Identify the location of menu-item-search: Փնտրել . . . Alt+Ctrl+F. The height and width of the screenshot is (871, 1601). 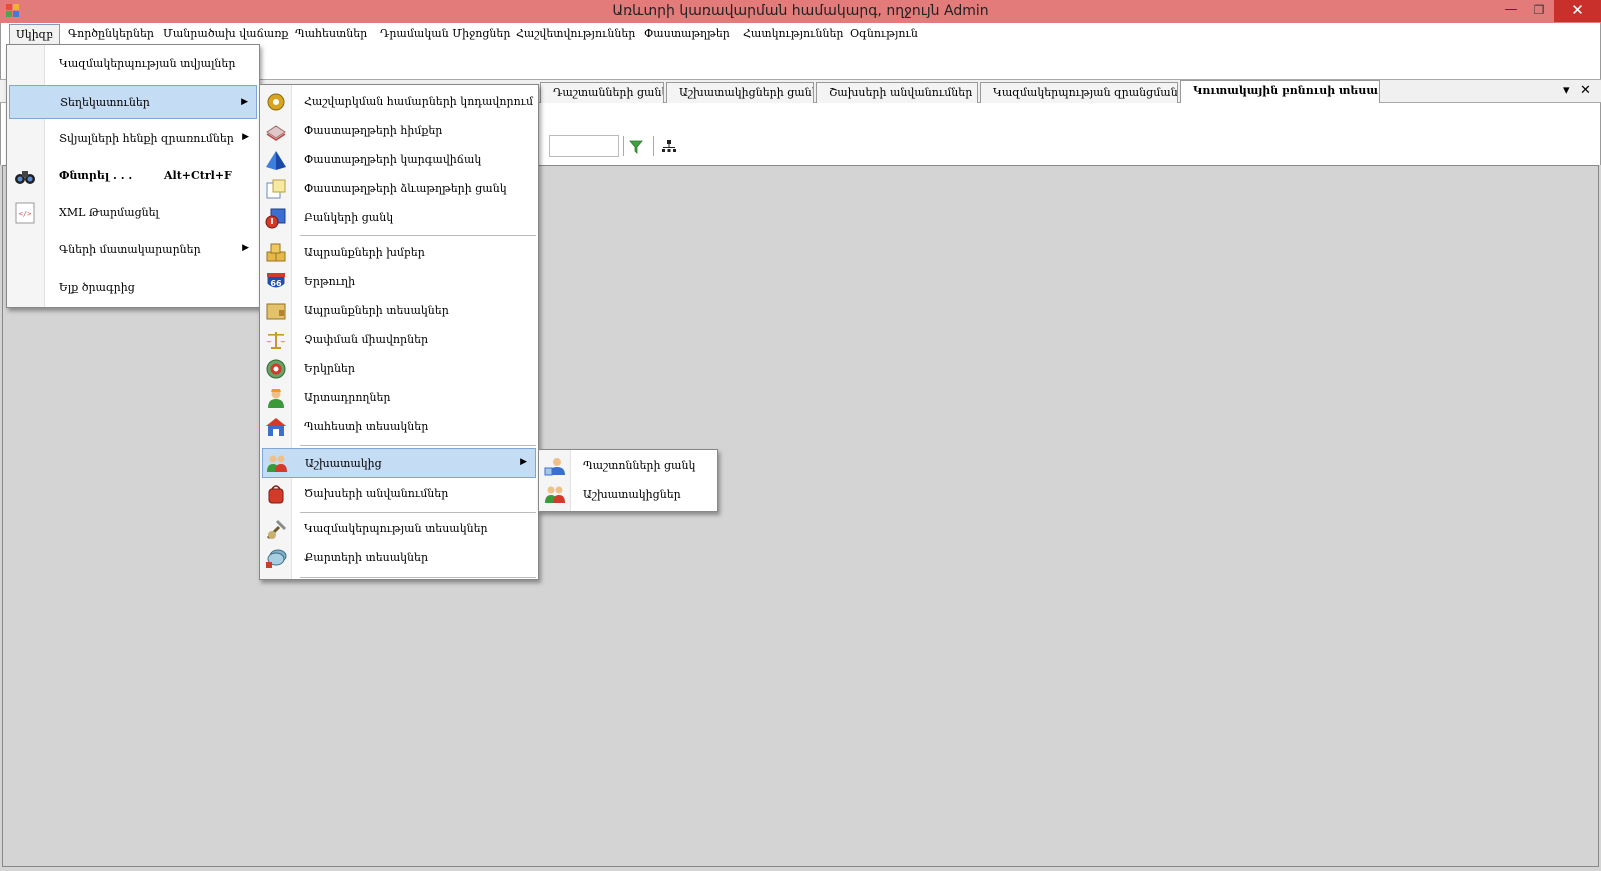
(133, 176).